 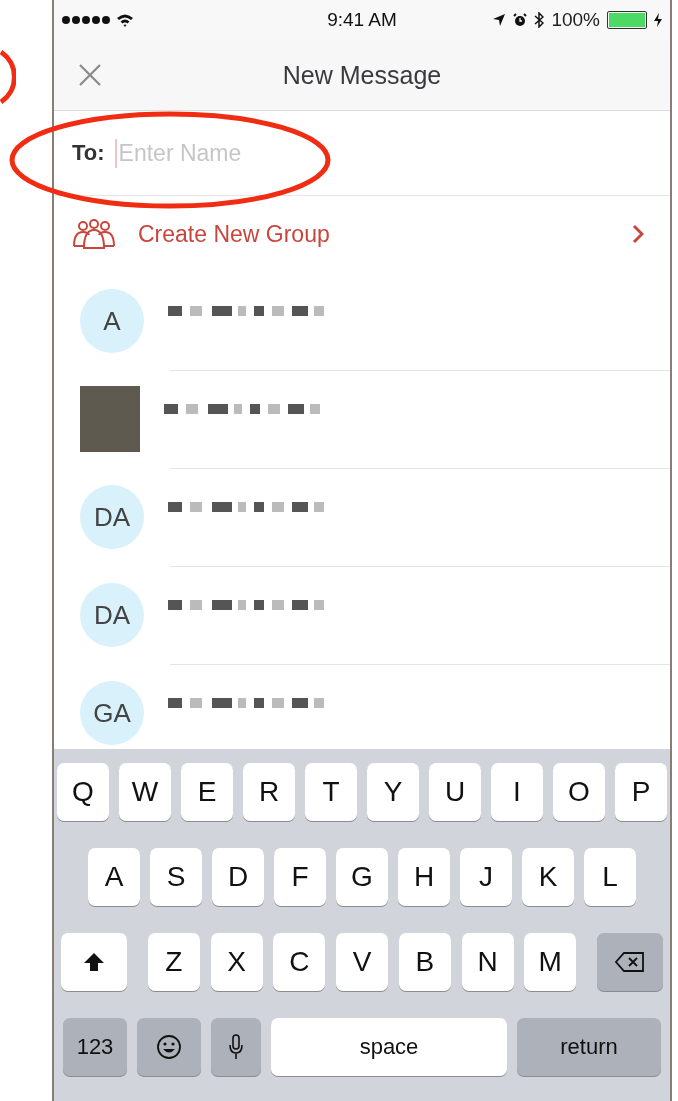 What do you see at coordinates (362, 321) in the screenshot?
I see `contact-row: A` at bounding box center [362, 321].